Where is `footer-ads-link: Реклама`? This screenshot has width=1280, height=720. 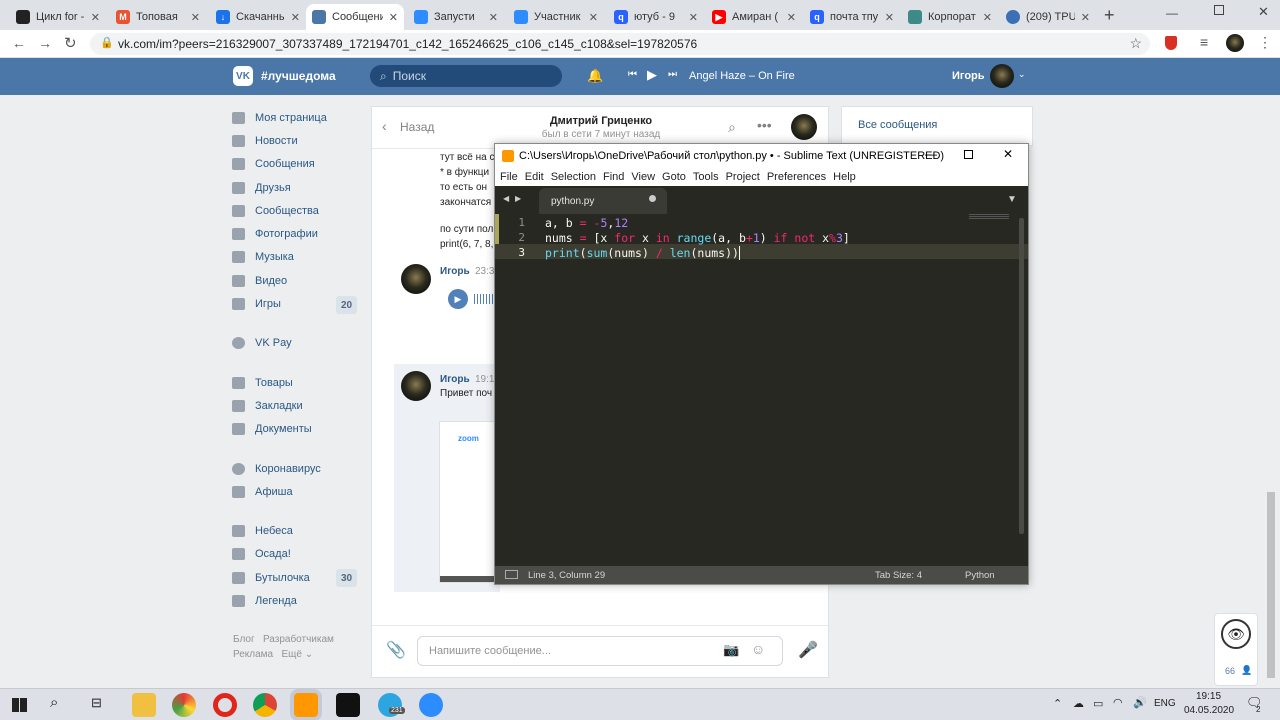 footer-ads-link: Реклама is located at coordinates (253, 654).